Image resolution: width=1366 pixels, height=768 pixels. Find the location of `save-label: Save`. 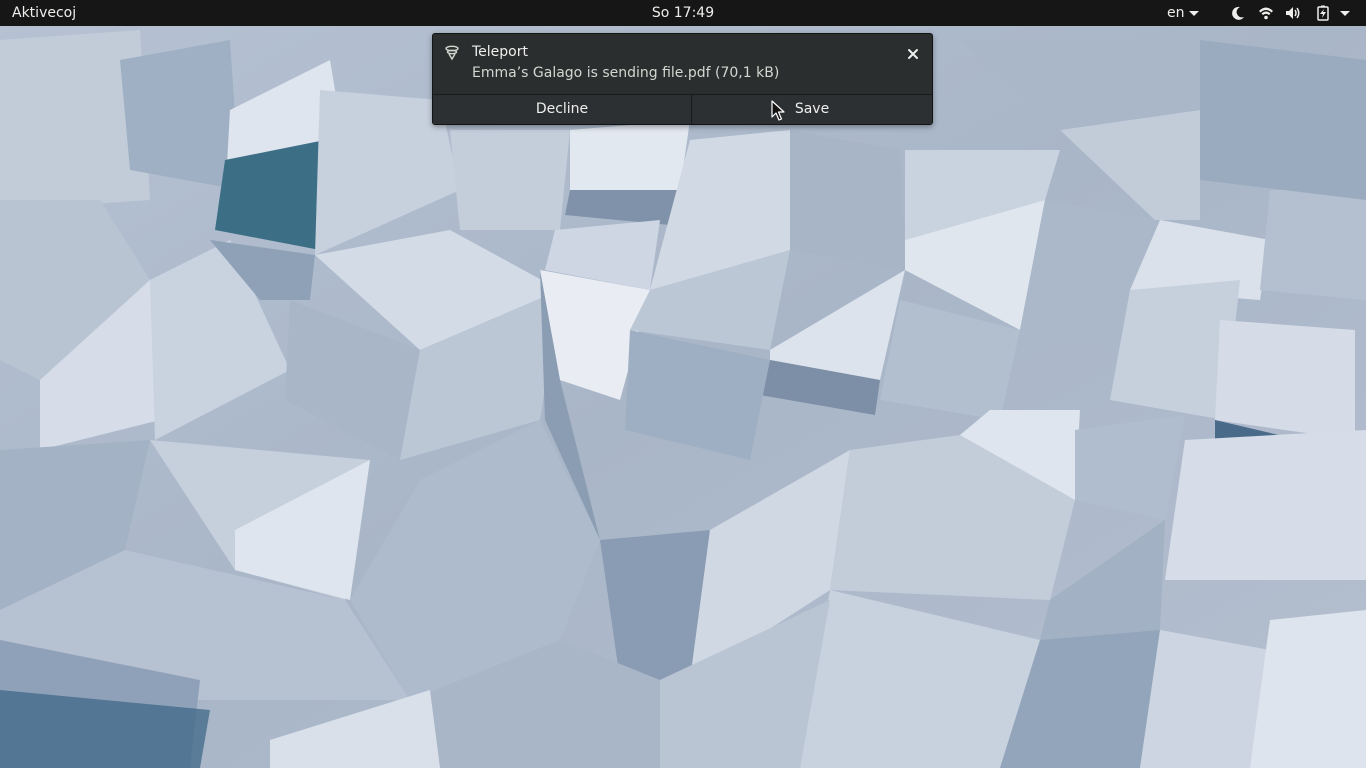

save-label: Save is located at coordinates (812, 109).